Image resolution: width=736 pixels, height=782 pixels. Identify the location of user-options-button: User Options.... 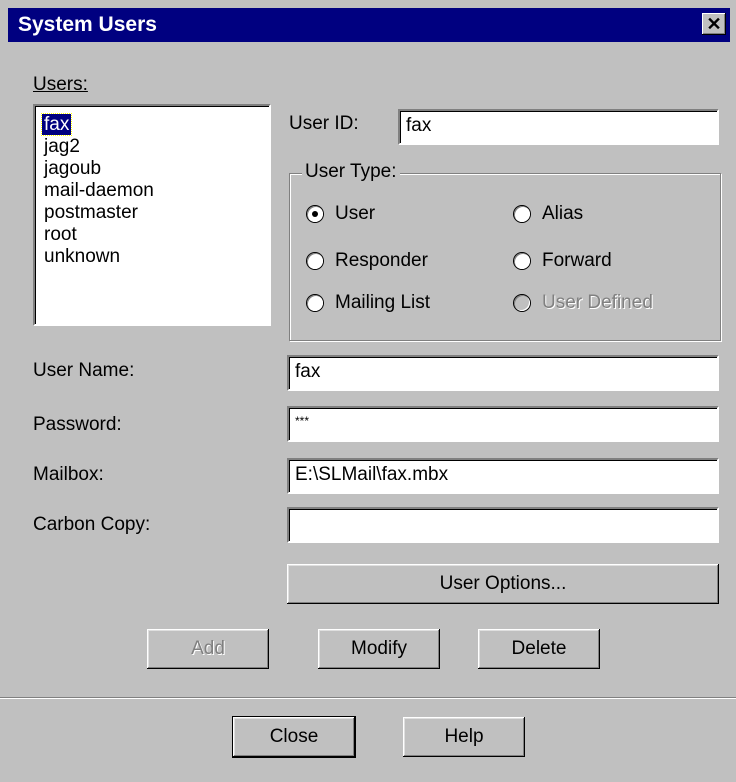
(503, 584).